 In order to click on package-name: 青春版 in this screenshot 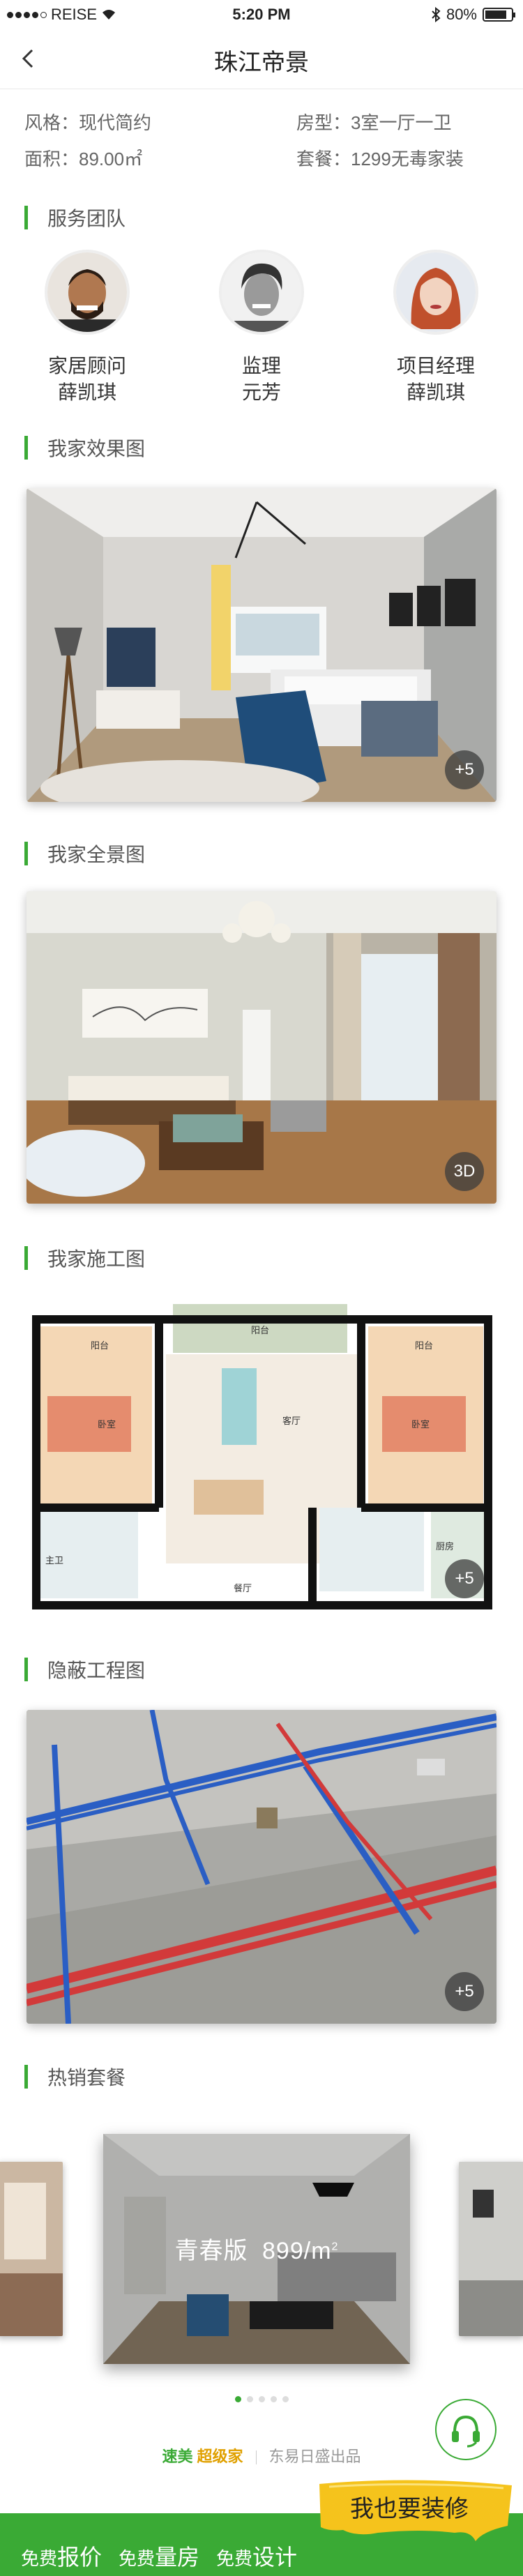, I will do `click(211, 2251)`.